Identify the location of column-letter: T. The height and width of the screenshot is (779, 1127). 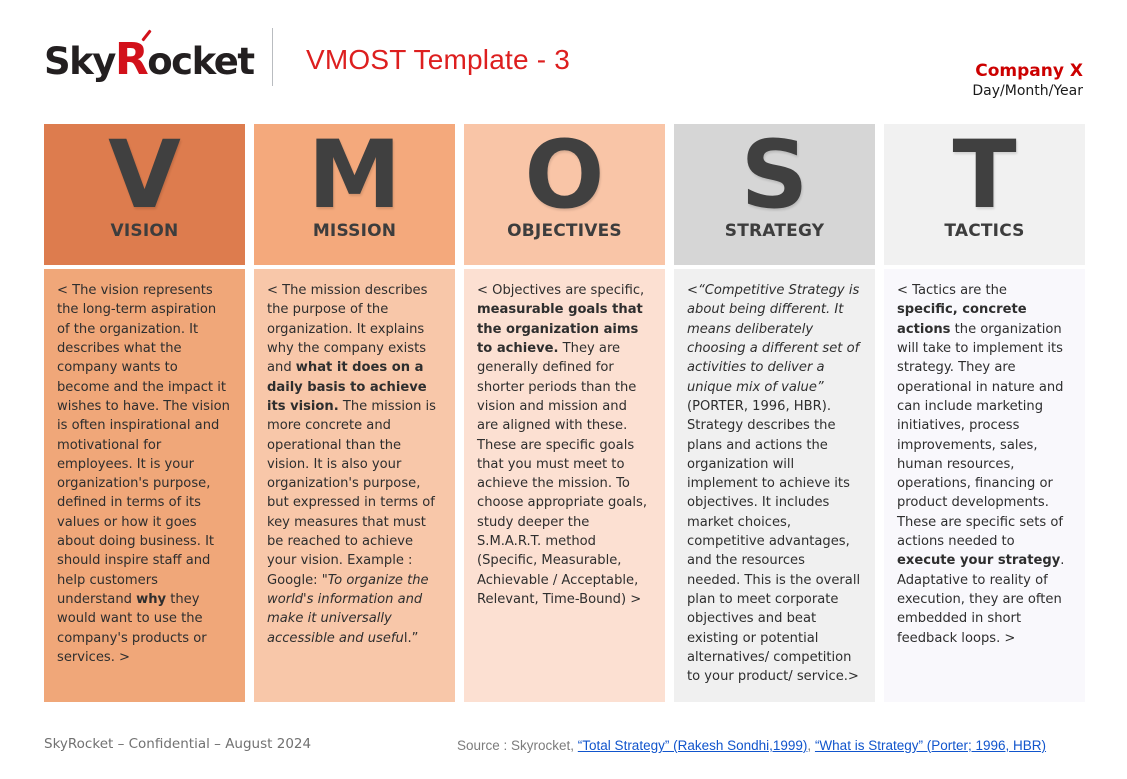
(984, 175).